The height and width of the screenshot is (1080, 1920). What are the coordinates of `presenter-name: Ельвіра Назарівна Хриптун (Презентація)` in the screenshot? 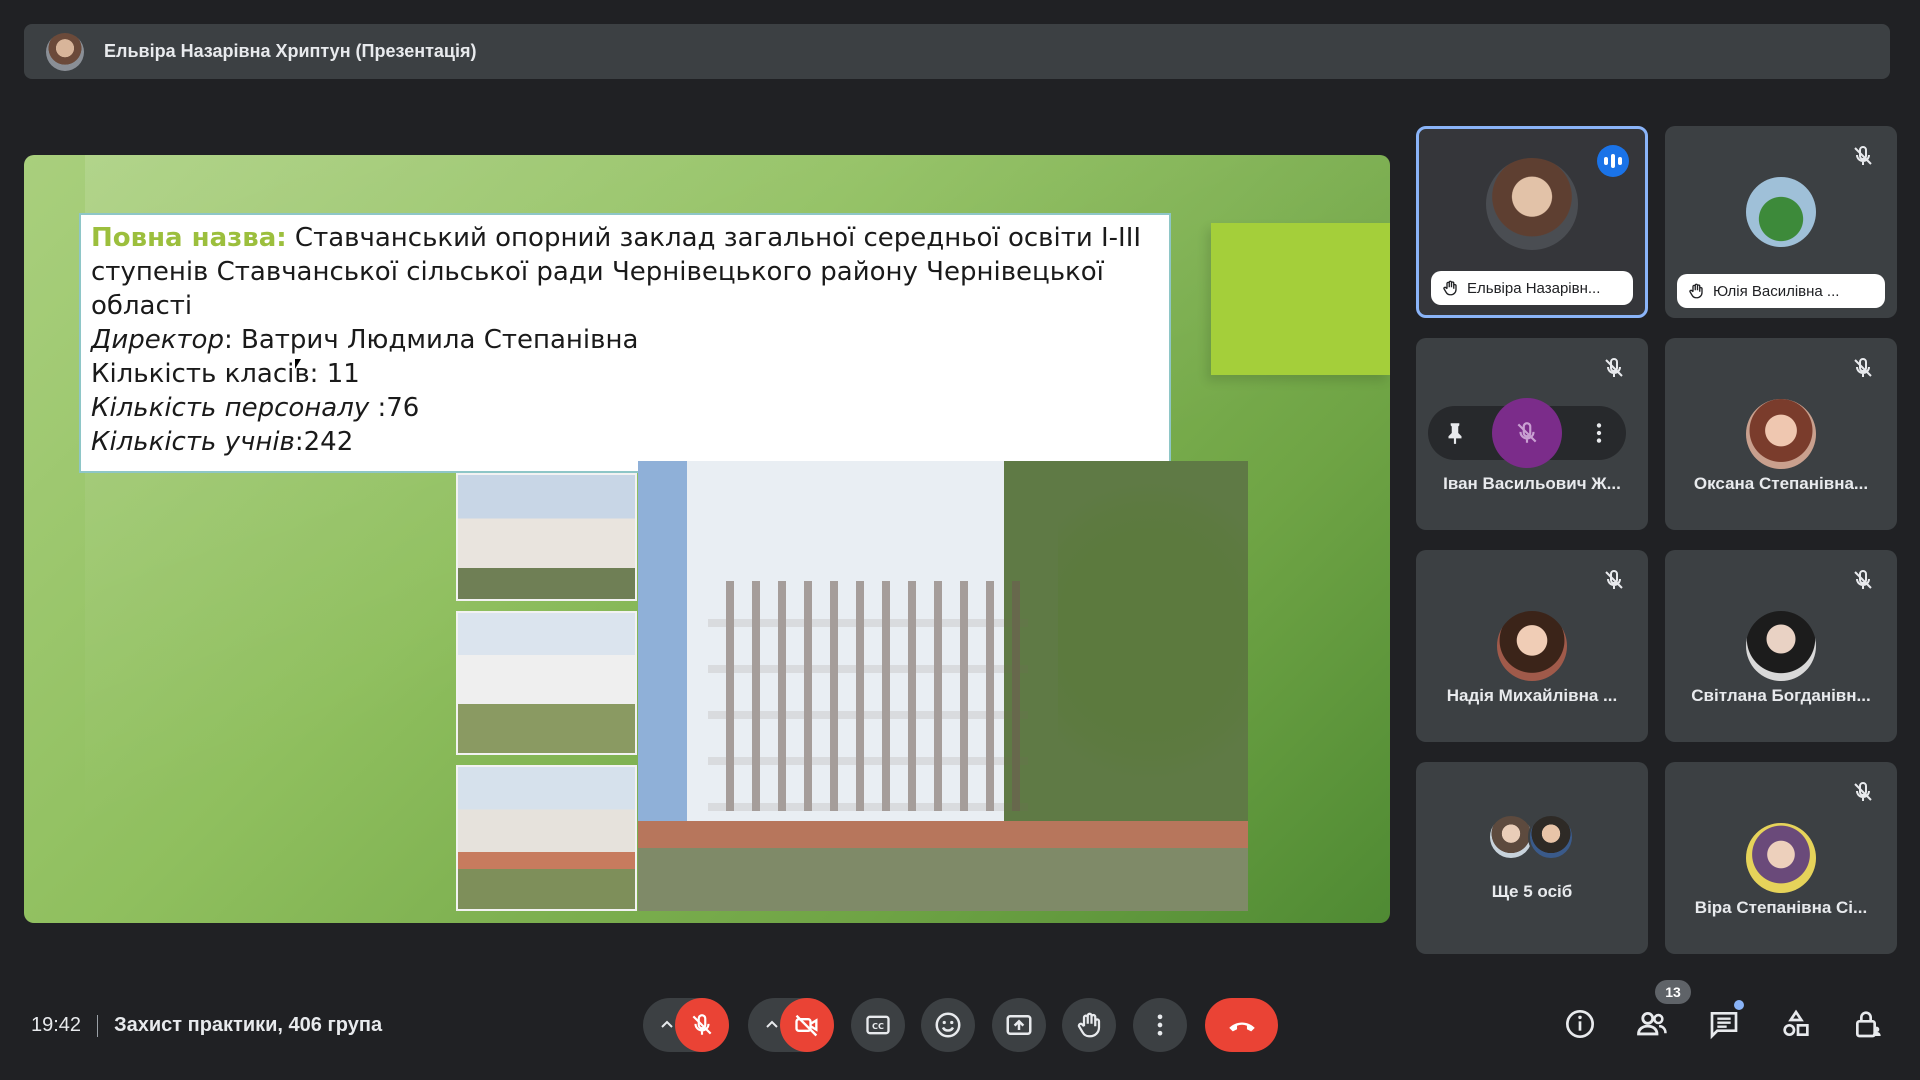 It's located at (290, 51).